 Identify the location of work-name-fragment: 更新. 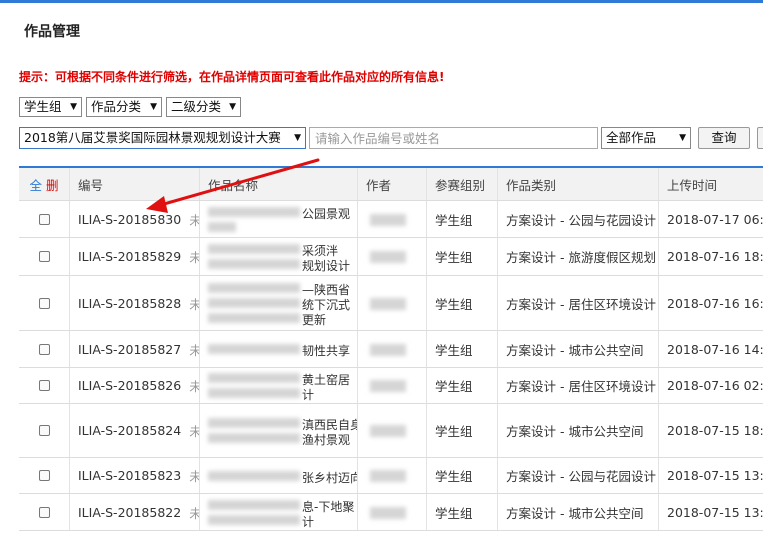
(314, 320).